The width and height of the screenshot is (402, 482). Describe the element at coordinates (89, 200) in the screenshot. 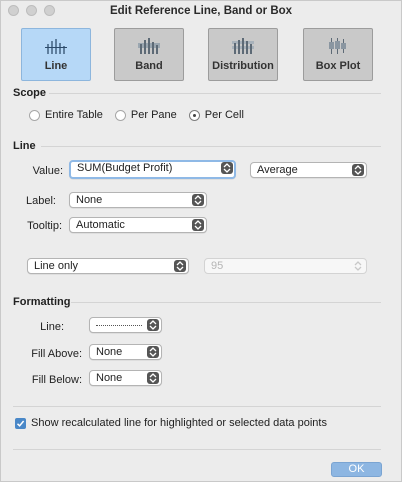

I see `label-select-text: None` at that location.